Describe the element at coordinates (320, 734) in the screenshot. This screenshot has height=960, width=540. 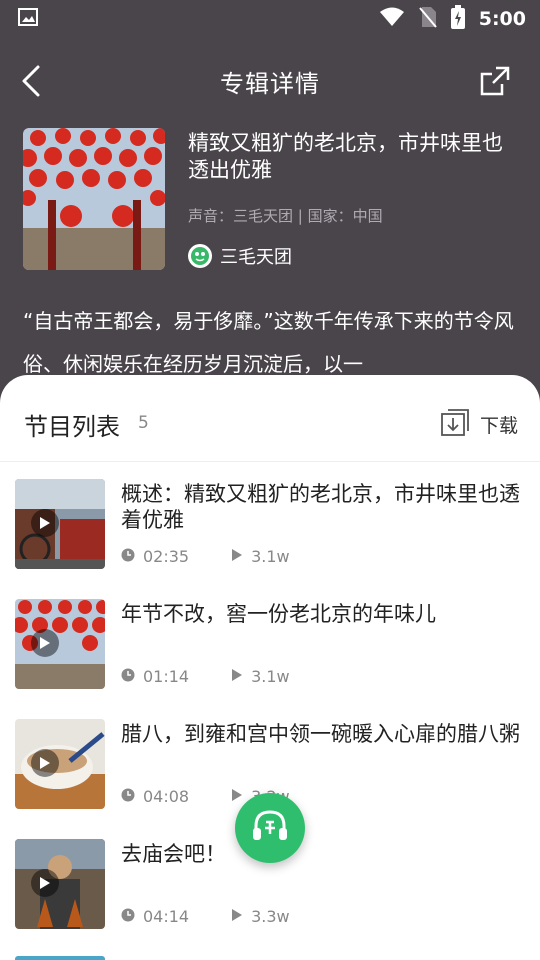
I see `episode-title: 腊八，到雍和宫中领一碗暖入心扉的腊八粥` at that location.